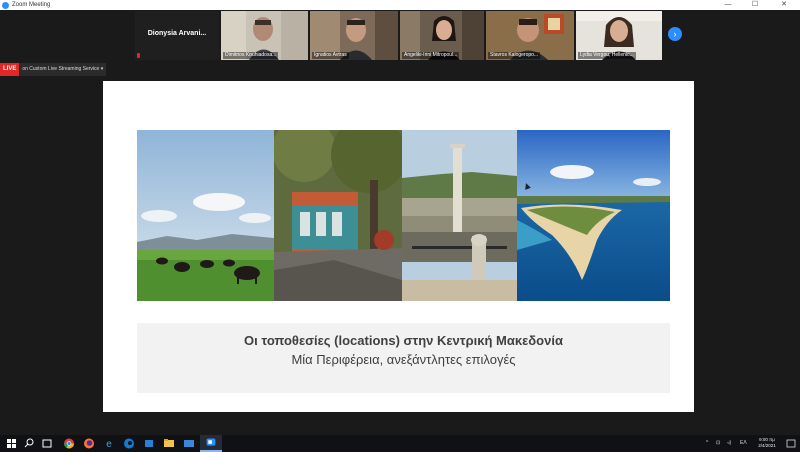 The height and width of the screenshot is (452, 800). I want to click on live-service-text: on Custom Live Streaming Service, so click(61, 69).